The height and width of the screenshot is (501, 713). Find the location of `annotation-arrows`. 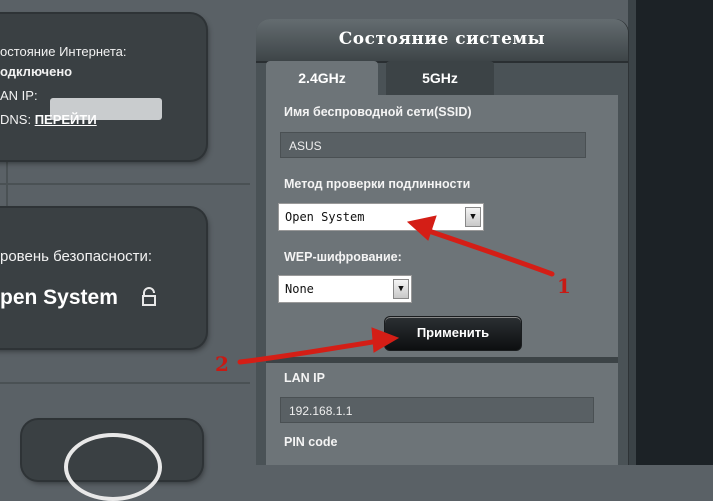

annotation-arrows is located at coordinates (396, 290).